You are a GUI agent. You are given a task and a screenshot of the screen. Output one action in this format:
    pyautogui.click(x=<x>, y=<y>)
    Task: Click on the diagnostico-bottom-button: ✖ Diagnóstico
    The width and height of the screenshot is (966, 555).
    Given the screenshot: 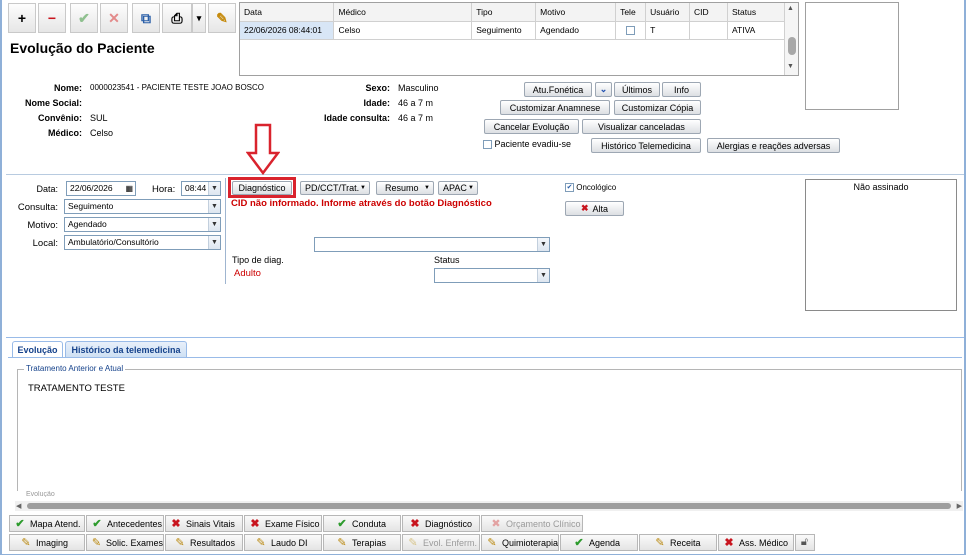 What is the action you would take?
    pyautogui.click(x=441, y=523)
    